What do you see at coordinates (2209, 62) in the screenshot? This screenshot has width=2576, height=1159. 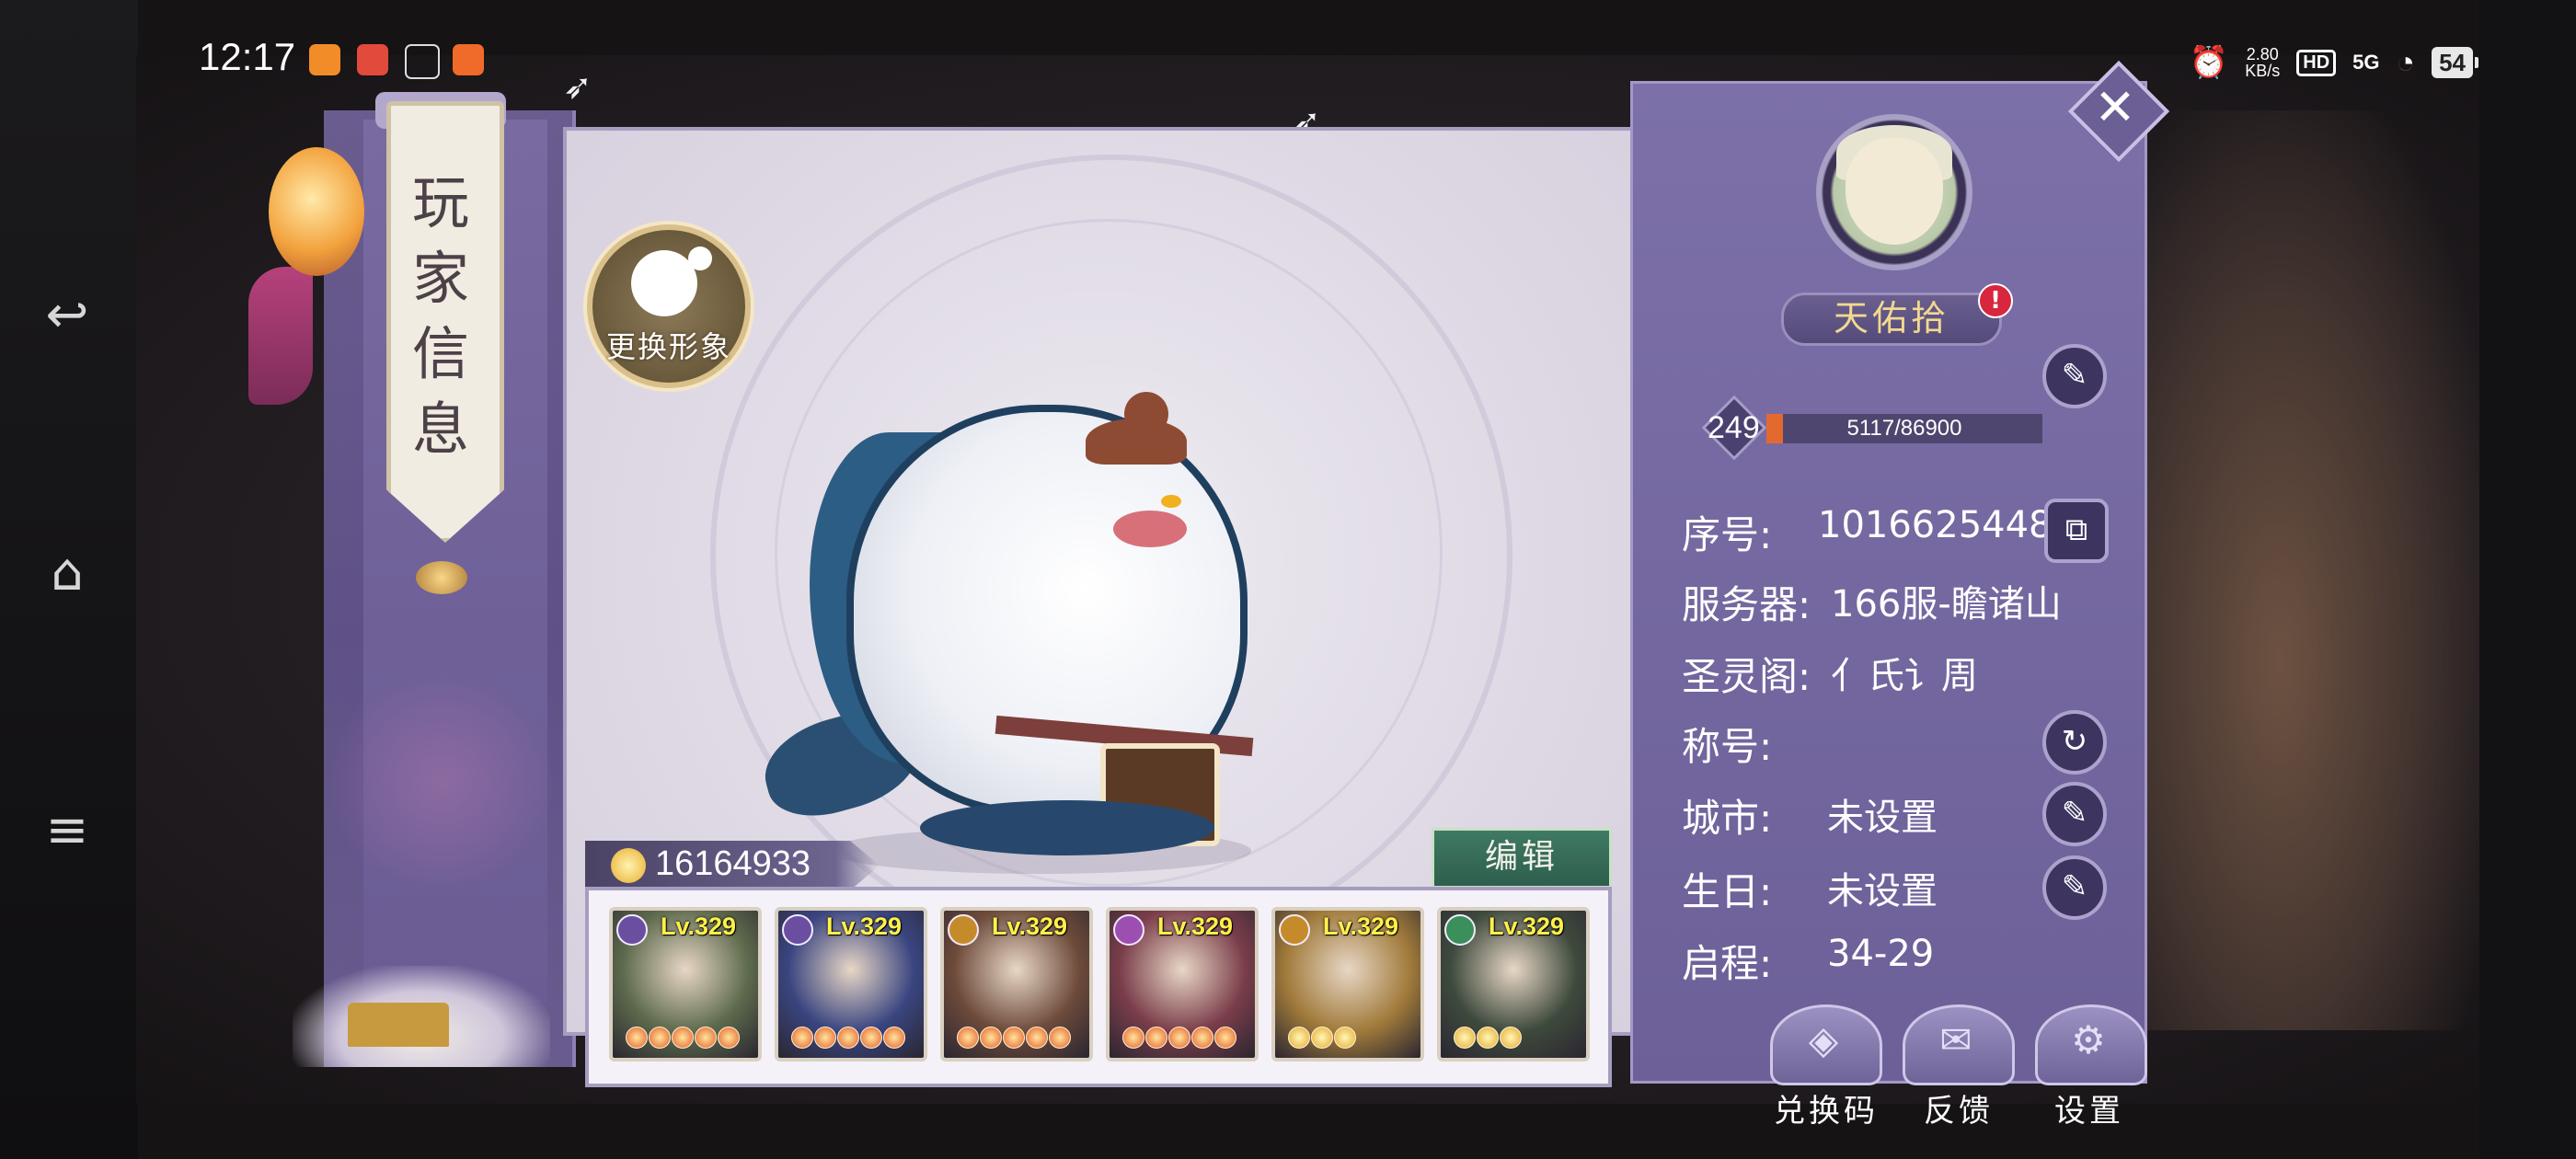 I see `alarm-icon: ⏰` at bounding box center [2209, 62].